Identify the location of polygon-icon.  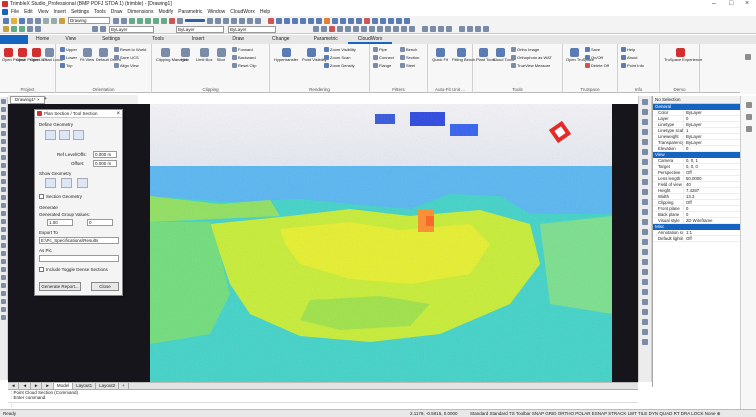
(3, 117).